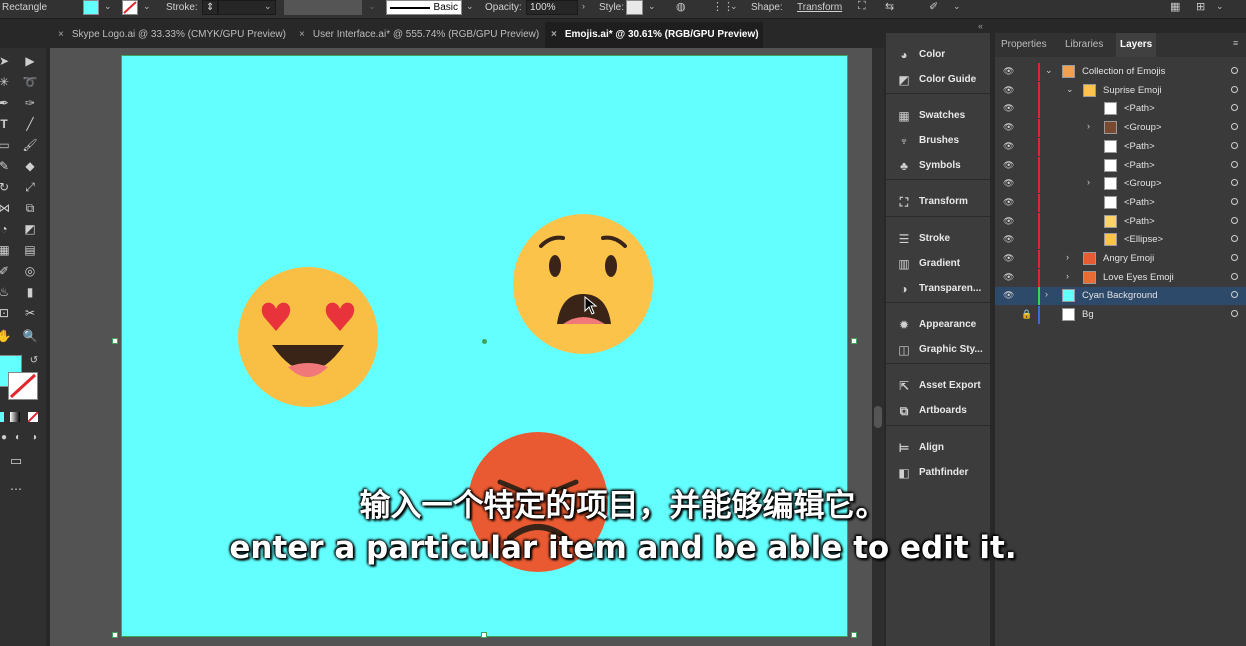  What do you see at coordinates (654, 35) in the screenshot?
I see `tab-emojis: × Emojis.ai* @ 30.61% (RGB/GPU Preview)` at bounding box center [654, 35].